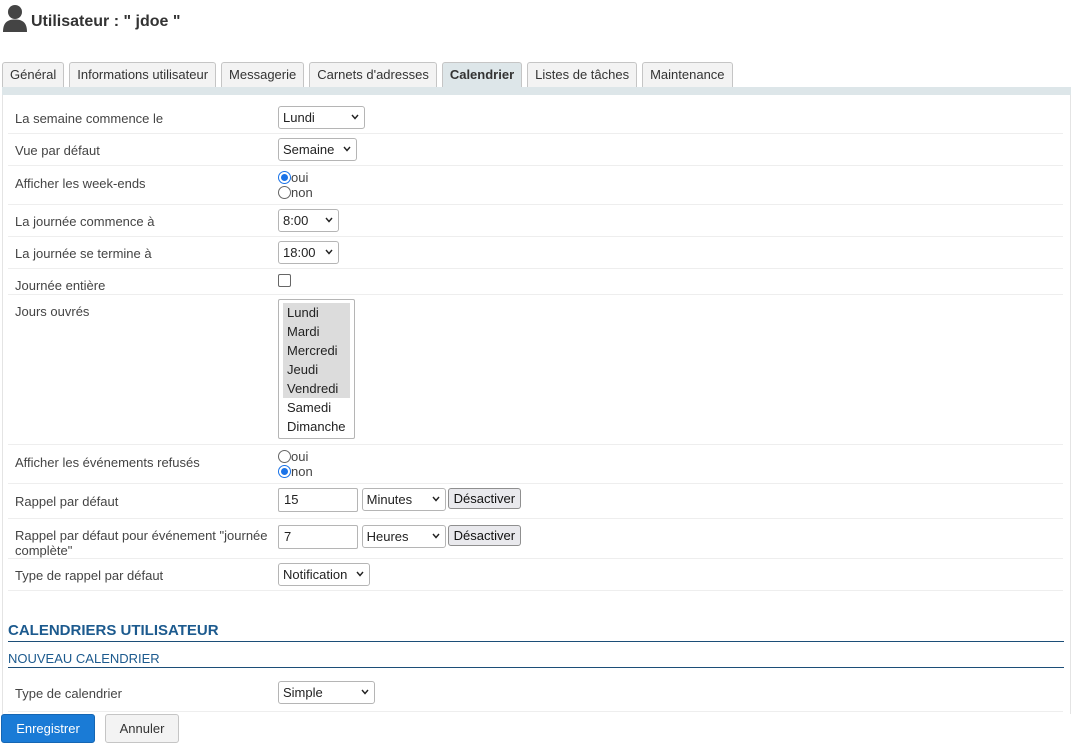 The image size is (1071, 746). What do you see at coordinates (536, 632) in the screenshot?
I see `user-calendars-heading: CALENDRIERS UTILISATEUR` at bounding box center [536, 632].